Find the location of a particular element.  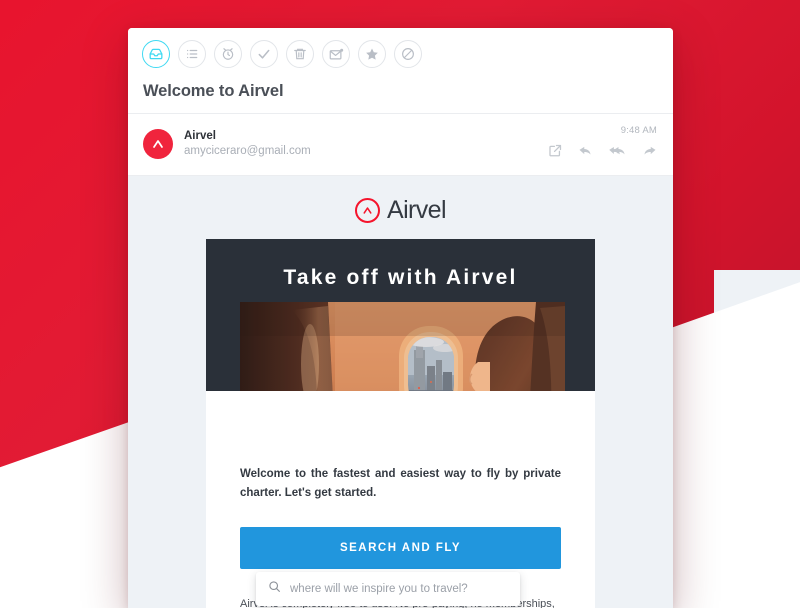

unread-mail-icon-button is located at coordinates (336, 54).